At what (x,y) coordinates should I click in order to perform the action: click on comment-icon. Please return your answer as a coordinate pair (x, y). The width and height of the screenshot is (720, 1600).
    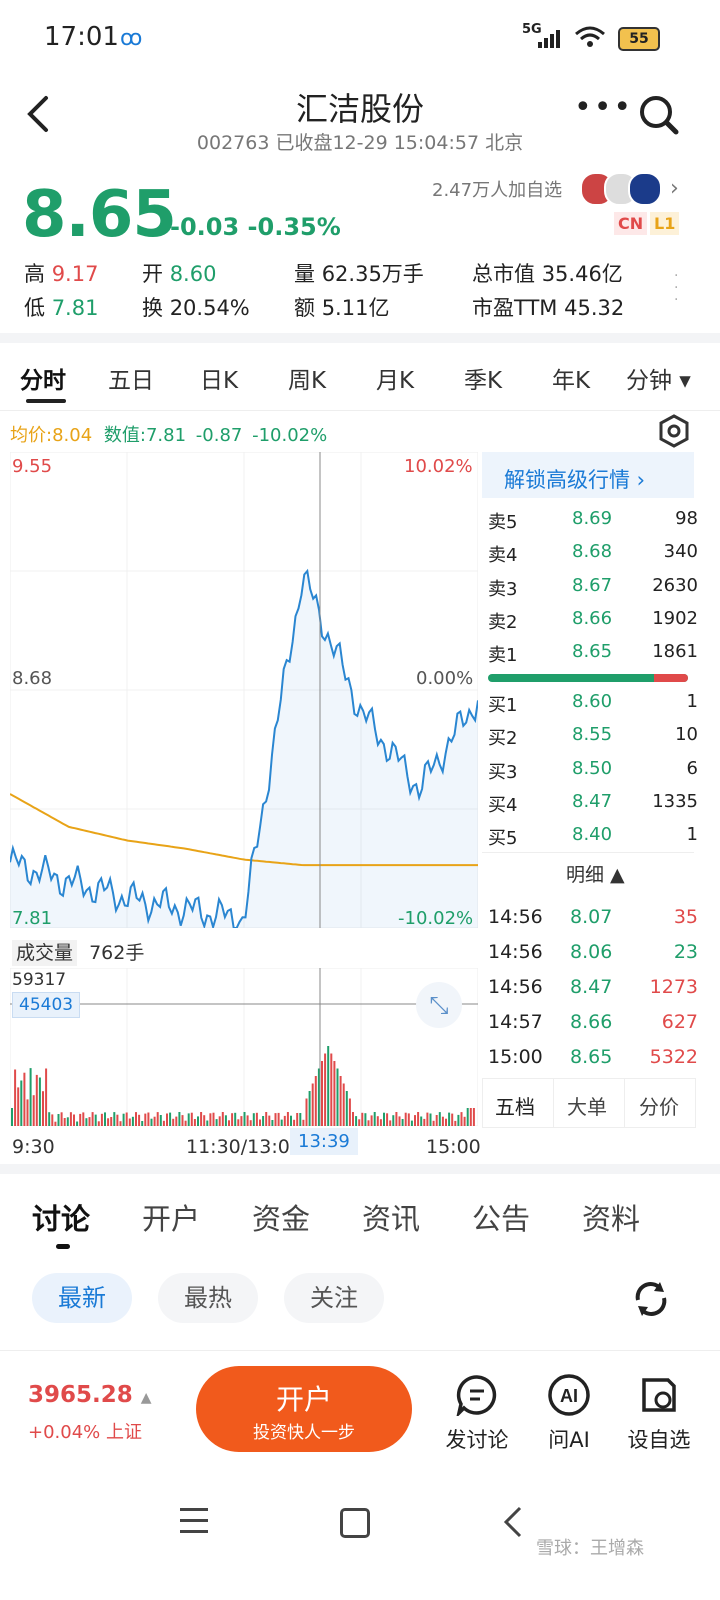
    Looking at the image, I should click on (477, 1395).